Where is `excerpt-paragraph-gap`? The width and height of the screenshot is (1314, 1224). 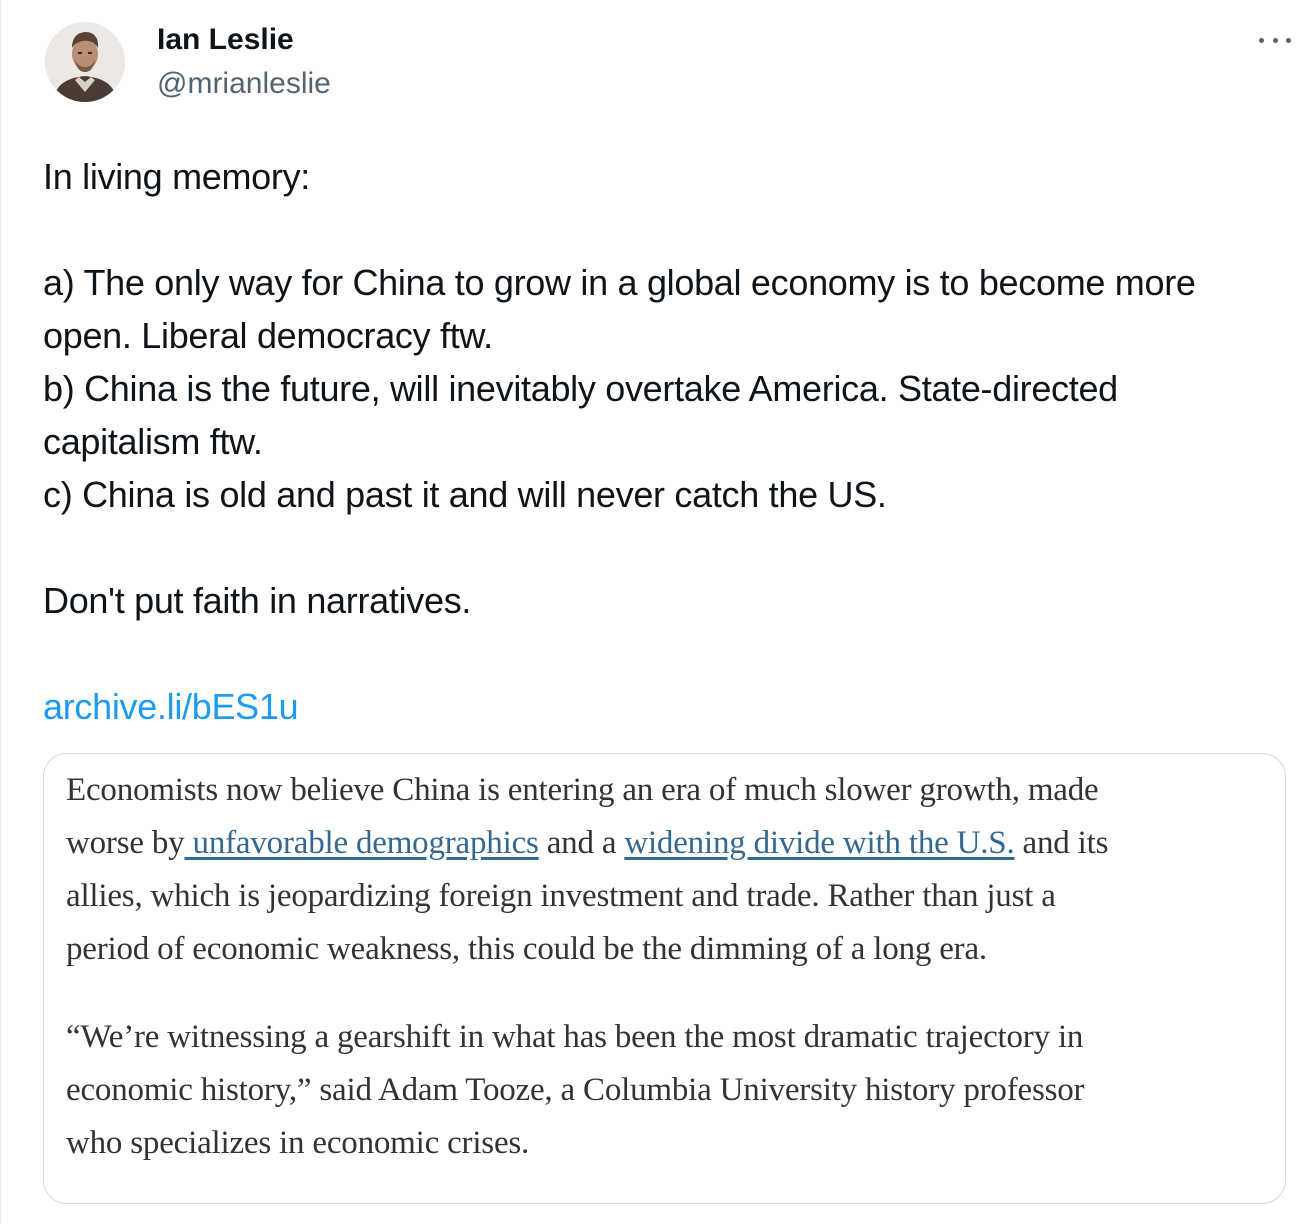
excerpt-paragraph-gap is located at coordinates (666, 993).